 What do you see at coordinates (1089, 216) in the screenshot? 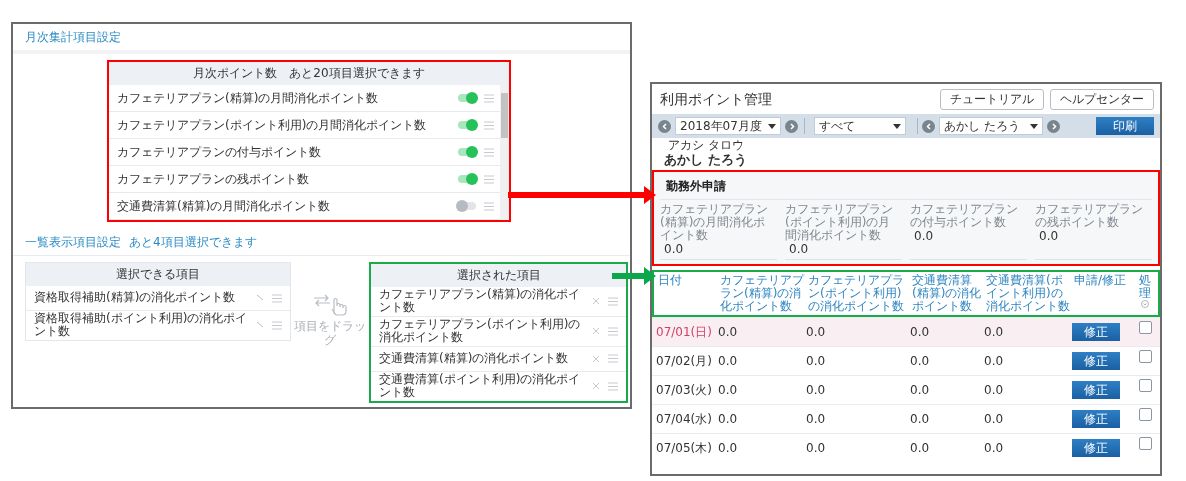
I see `field-label: カフェテリアプランの残ポイント数` at bounding box center [1089, 216].